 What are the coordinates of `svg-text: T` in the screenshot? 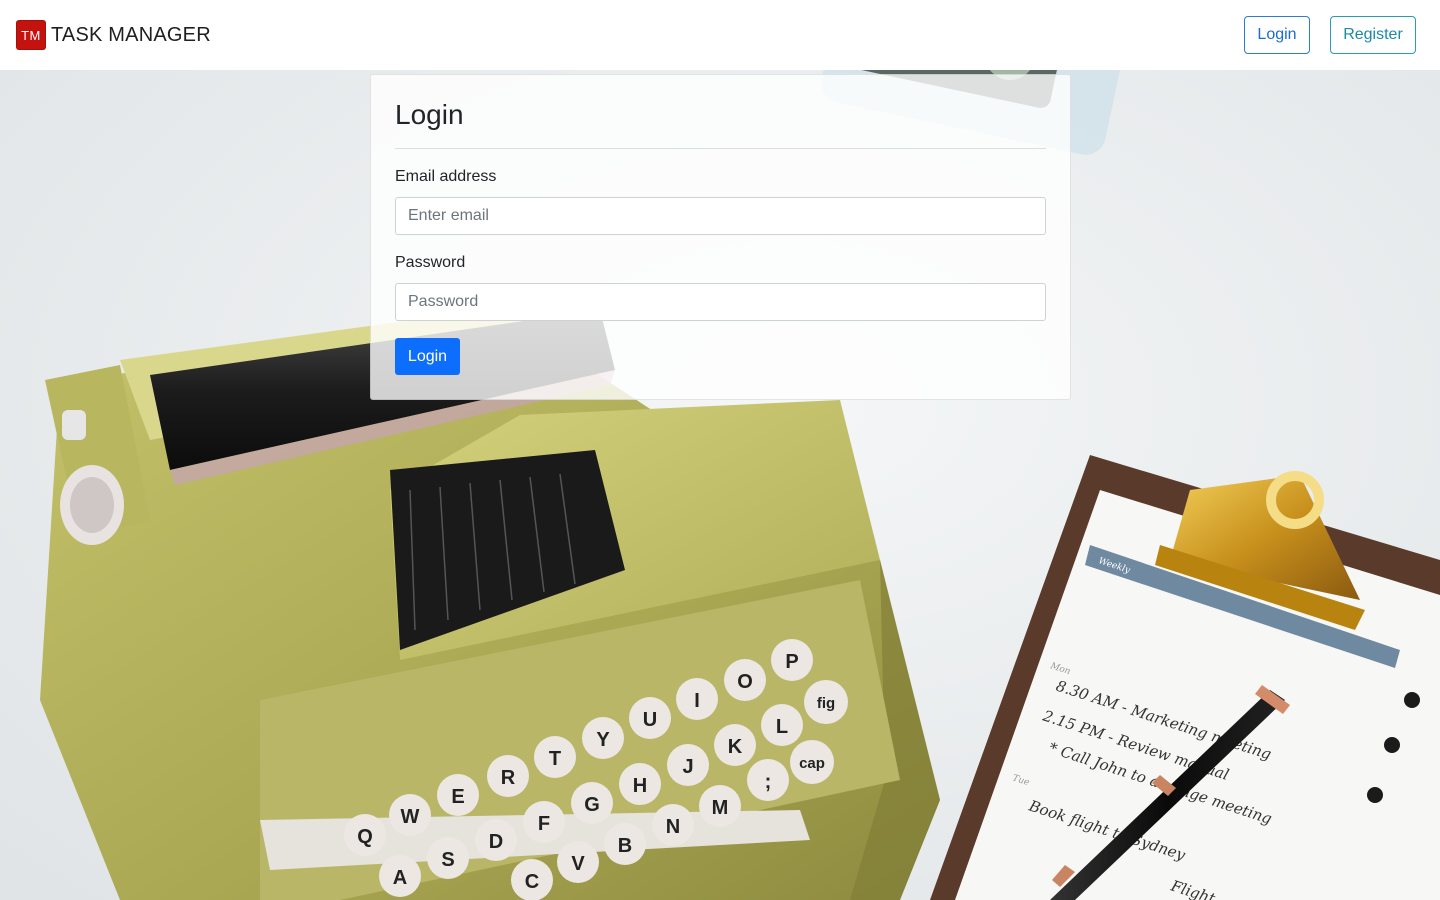 It's located at (555, 759).